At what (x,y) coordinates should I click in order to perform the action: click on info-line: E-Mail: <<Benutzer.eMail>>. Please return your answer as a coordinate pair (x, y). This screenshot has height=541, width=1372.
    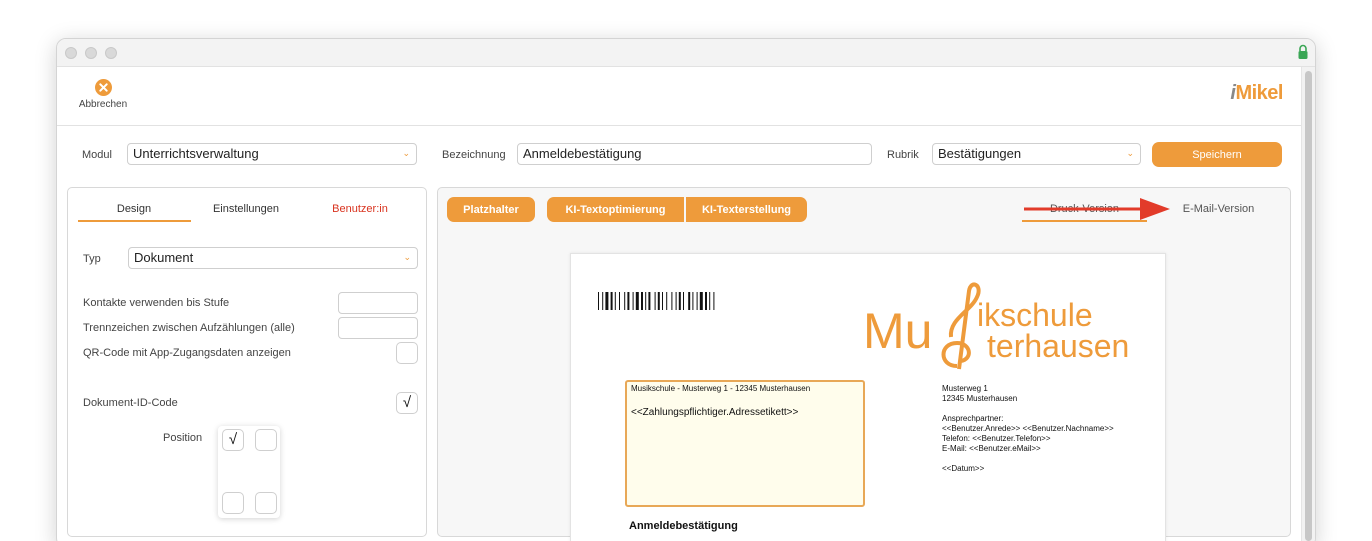
    Looking at the image, I should click on (991, 448).